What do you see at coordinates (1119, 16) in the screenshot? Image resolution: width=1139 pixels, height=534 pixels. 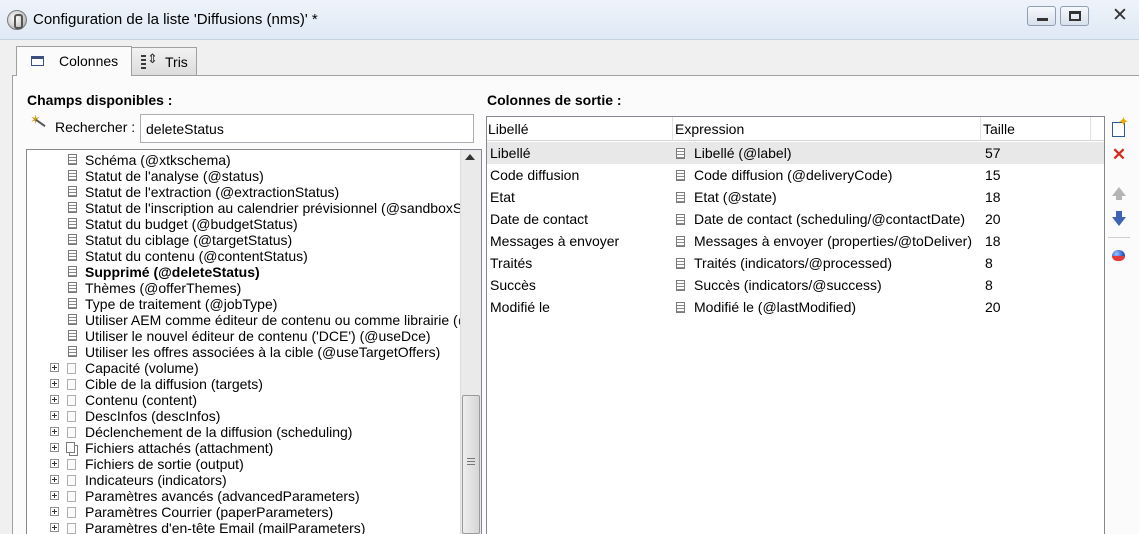 I see `close-button: ✕` at bounding box center [1119, 16].